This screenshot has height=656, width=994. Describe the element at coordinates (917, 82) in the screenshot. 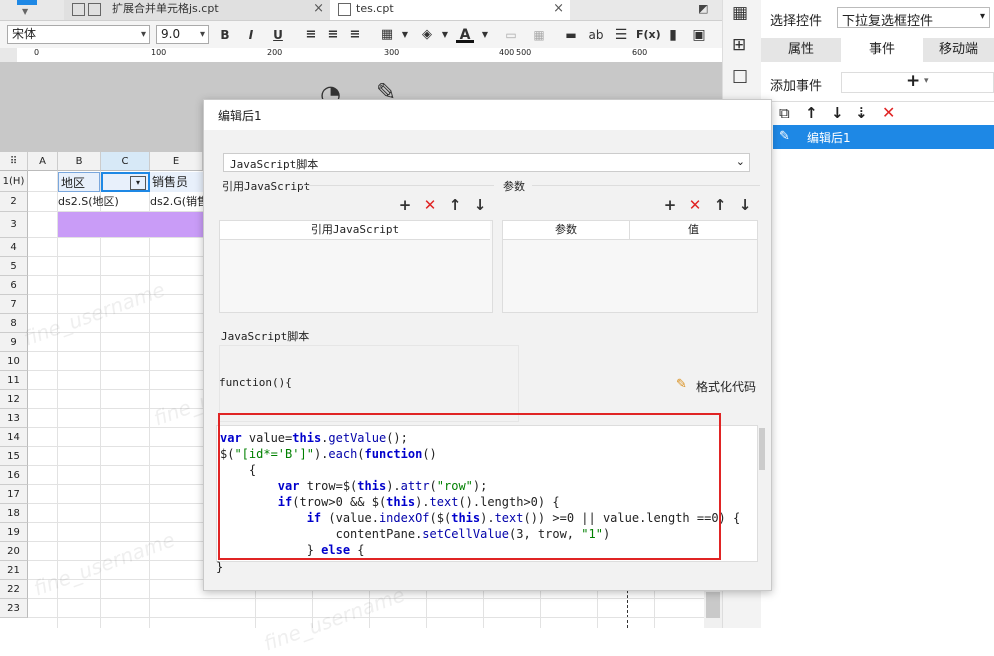

I see `add-event-select: + ▾` at that location.